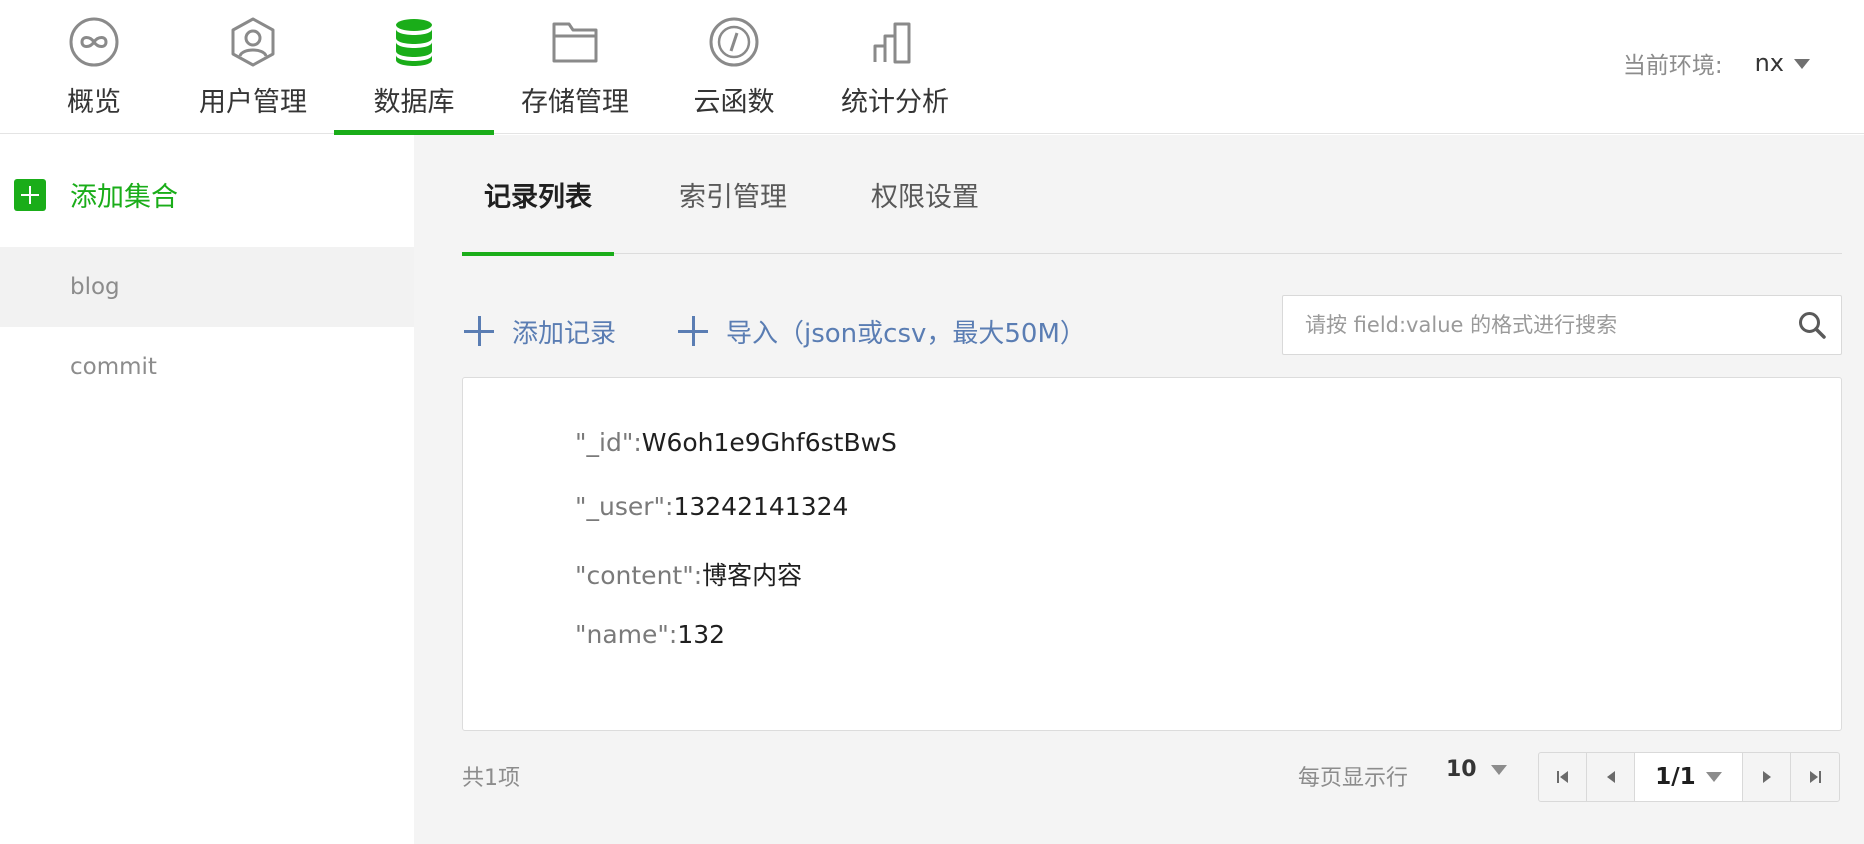  What do you see at coordinates (624, 506) in the screenshot?
I see `field-key: "_user":` at bounding box center [624, 506].